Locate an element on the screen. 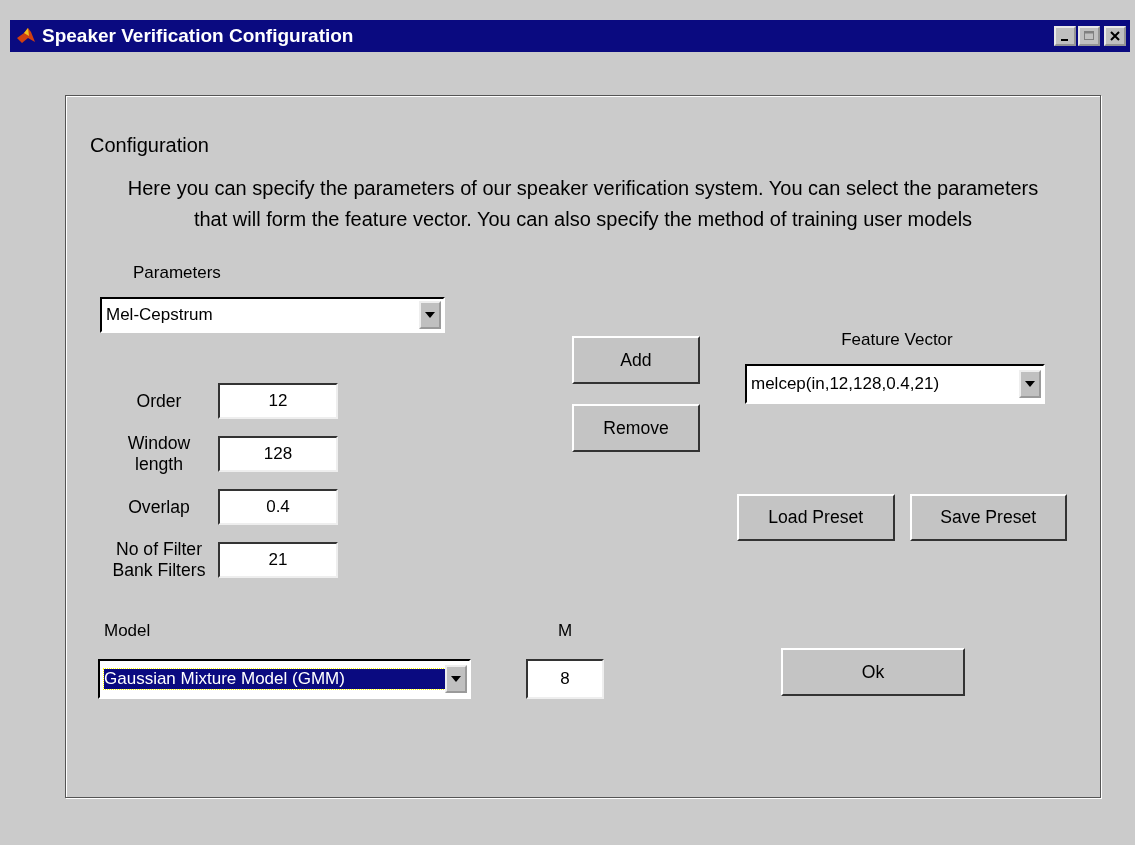  m-input-field: 8 is located at coordinates (565, 679).